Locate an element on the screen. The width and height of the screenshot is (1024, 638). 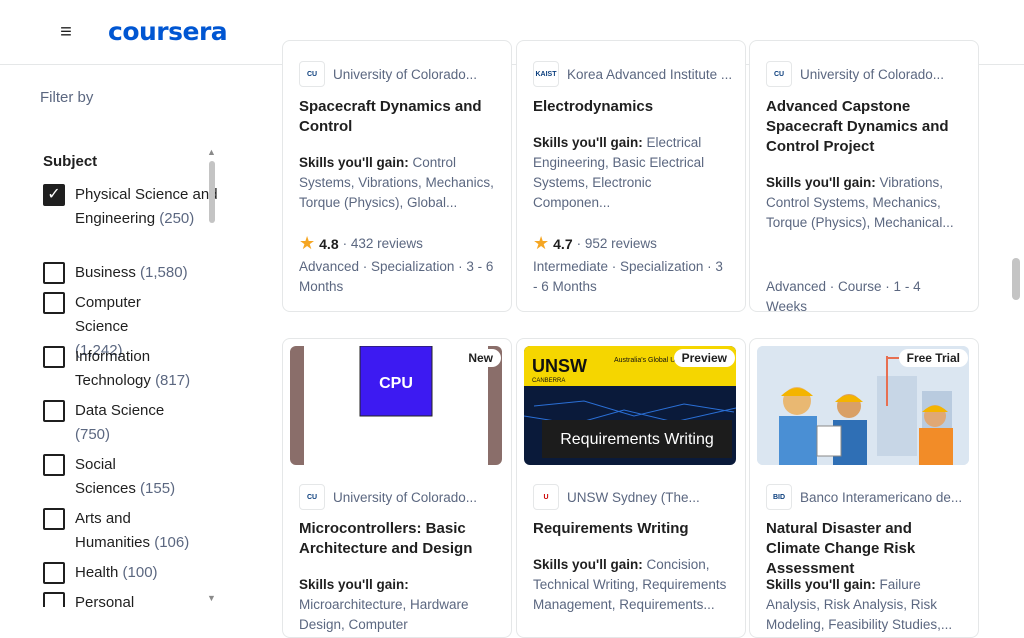
coursera-logo: coursera is located at coordinates (168, 31).